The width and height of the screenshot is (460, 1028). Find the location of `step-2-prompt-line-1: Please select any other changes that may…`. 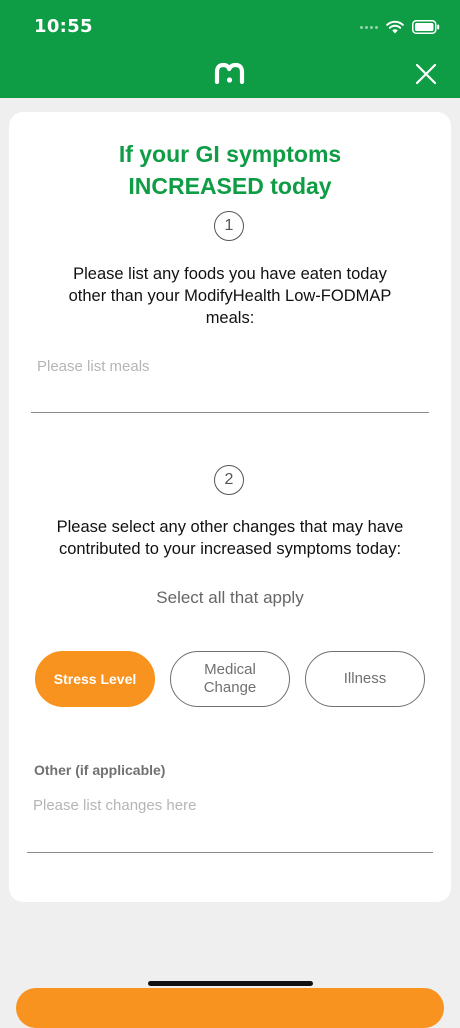

step-2-prompt-line-1: Please select any other changes that may… is located at coordinates (230, 527).